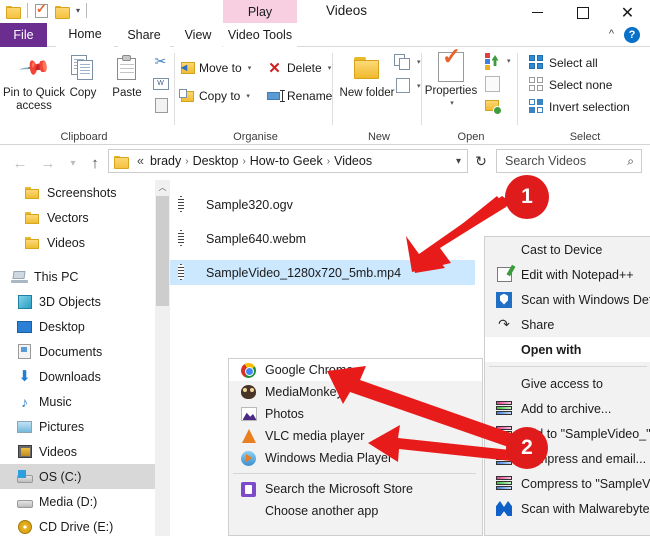 The image size is (650, 536). I want to click on context-menu-item-give-access-to: Give access to, so click(567, 383).